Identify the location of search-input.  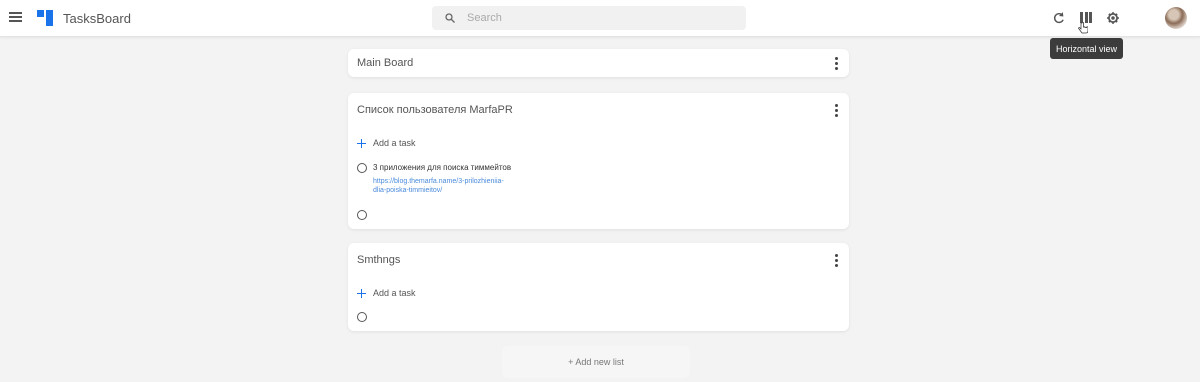
(597, 18).